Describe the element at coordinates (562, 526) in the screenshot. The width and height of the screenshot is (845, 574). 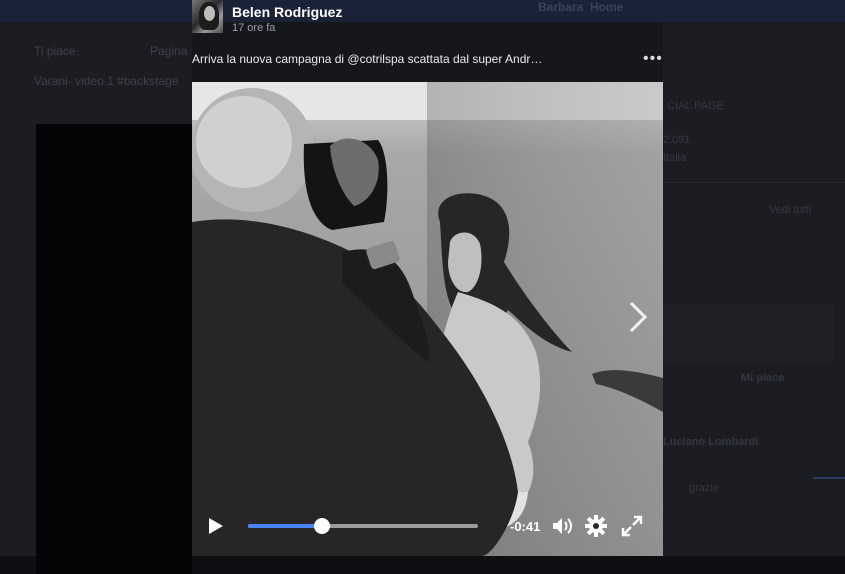
I see `volume-icon` at that location.